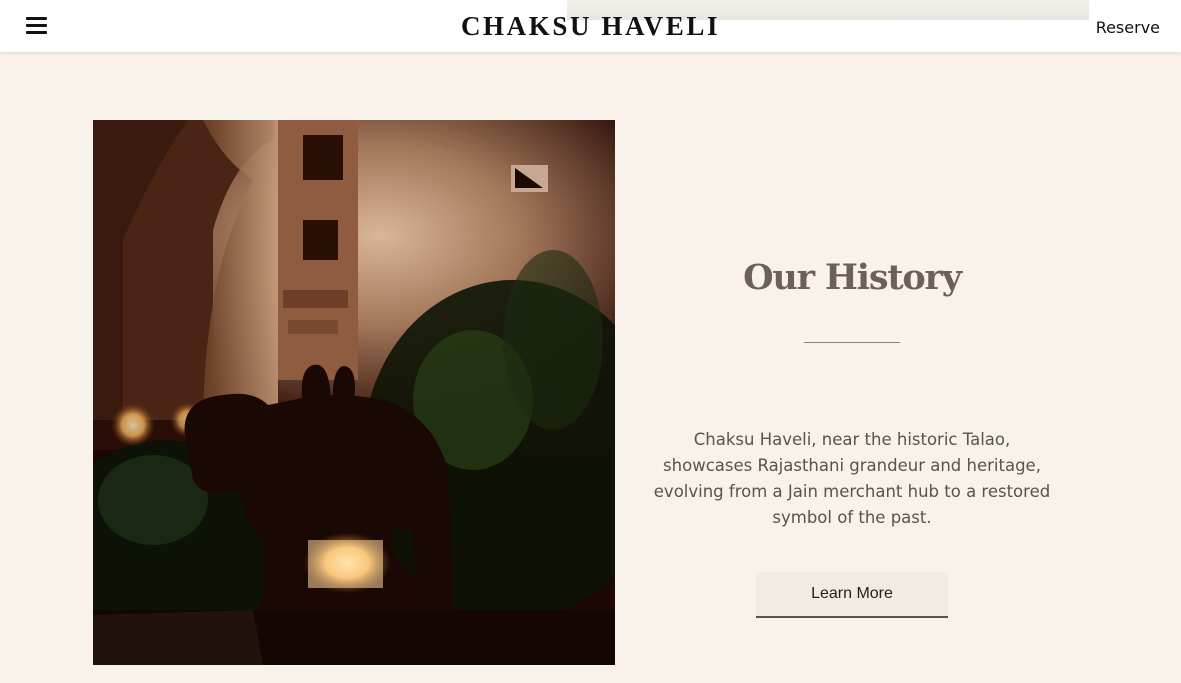 This screenshot has height=683, width=1181. What do you see at coordinates (852, 342) in the screenshot?
I see `title-divider` at bounding box center [852, 342].